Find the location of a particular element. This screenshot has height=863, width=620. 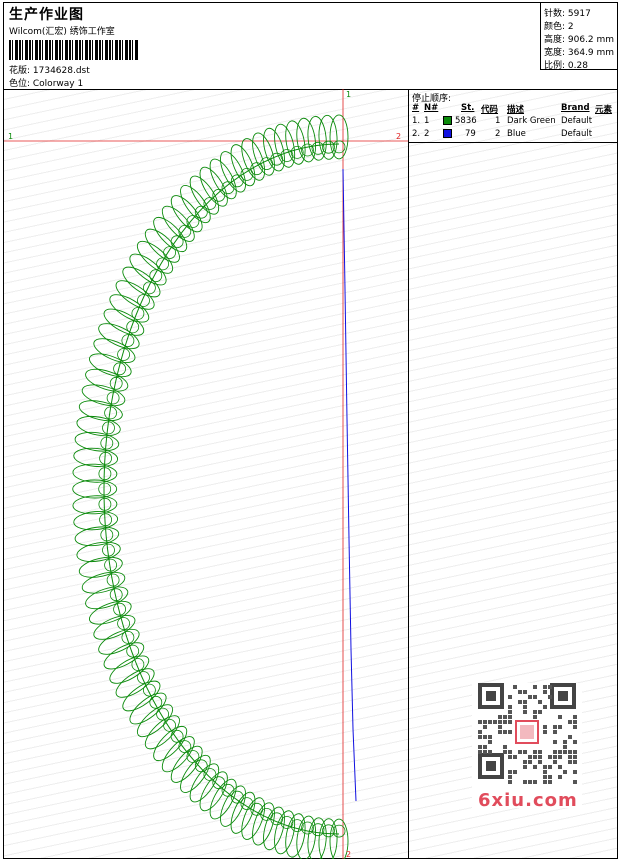

axis-label-right: 2 is located at coordinates (398, 136).